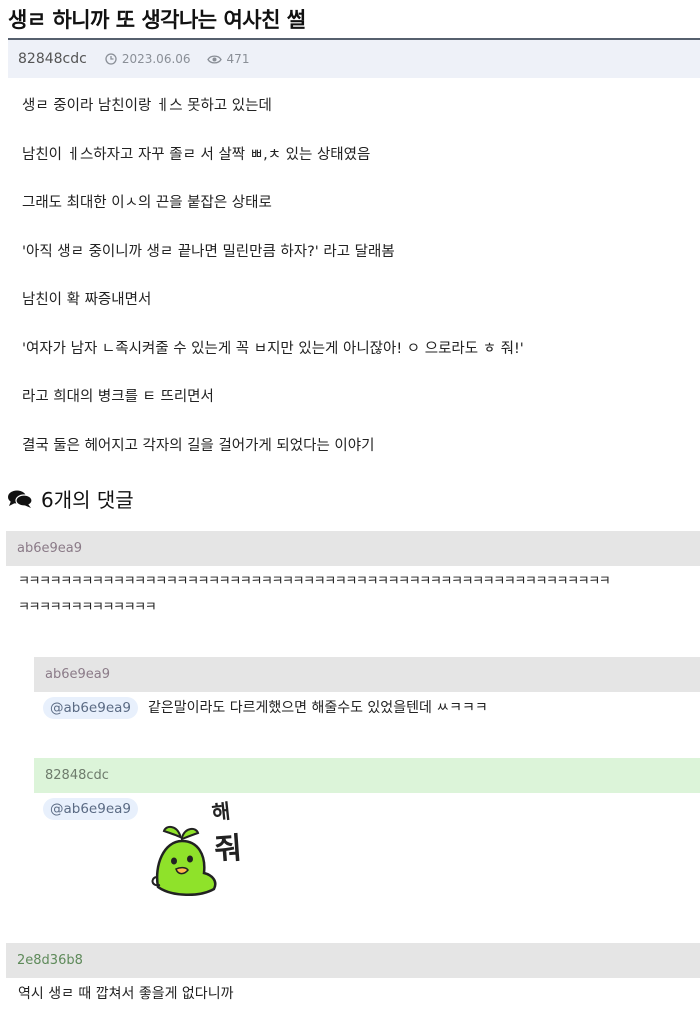  Describe the element at coordinates (147, 203) in the screenshot. I see `post-line: 그래도 최대한 이ㅅ의 끈을 붙잡은 상태로` at that location.